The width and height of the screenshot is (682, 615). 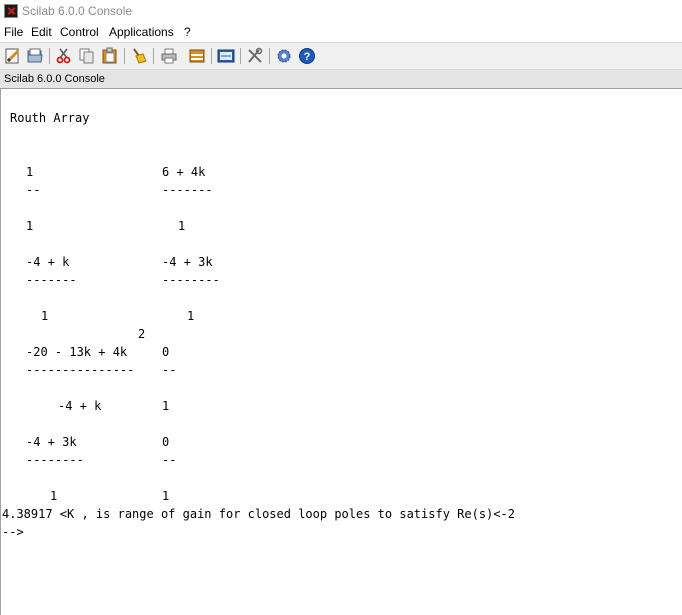 I want to click on menu-bar: File Edit Control Applications ?, so click(x=341, y=32).